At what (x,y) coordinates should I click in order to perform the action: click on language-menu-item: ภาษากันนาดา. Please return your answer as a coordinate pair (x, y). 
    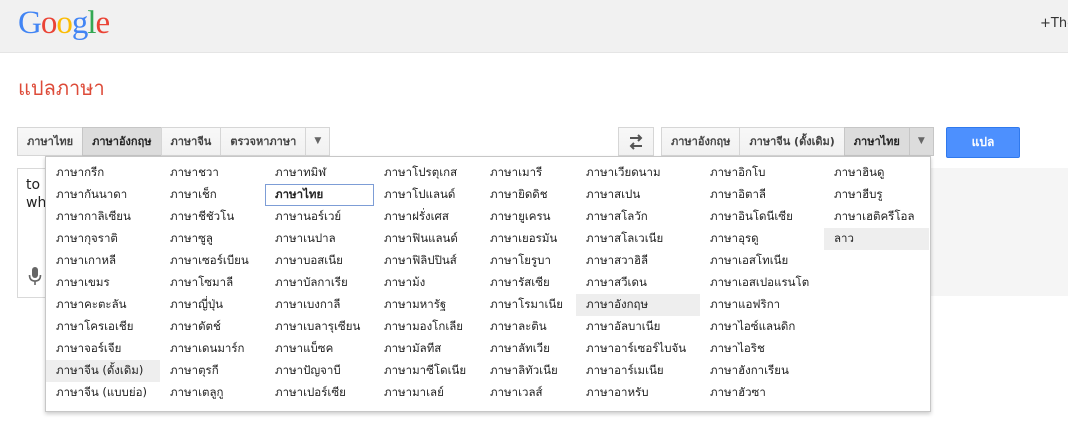
    Looking at the image, I should click on (103, 195).